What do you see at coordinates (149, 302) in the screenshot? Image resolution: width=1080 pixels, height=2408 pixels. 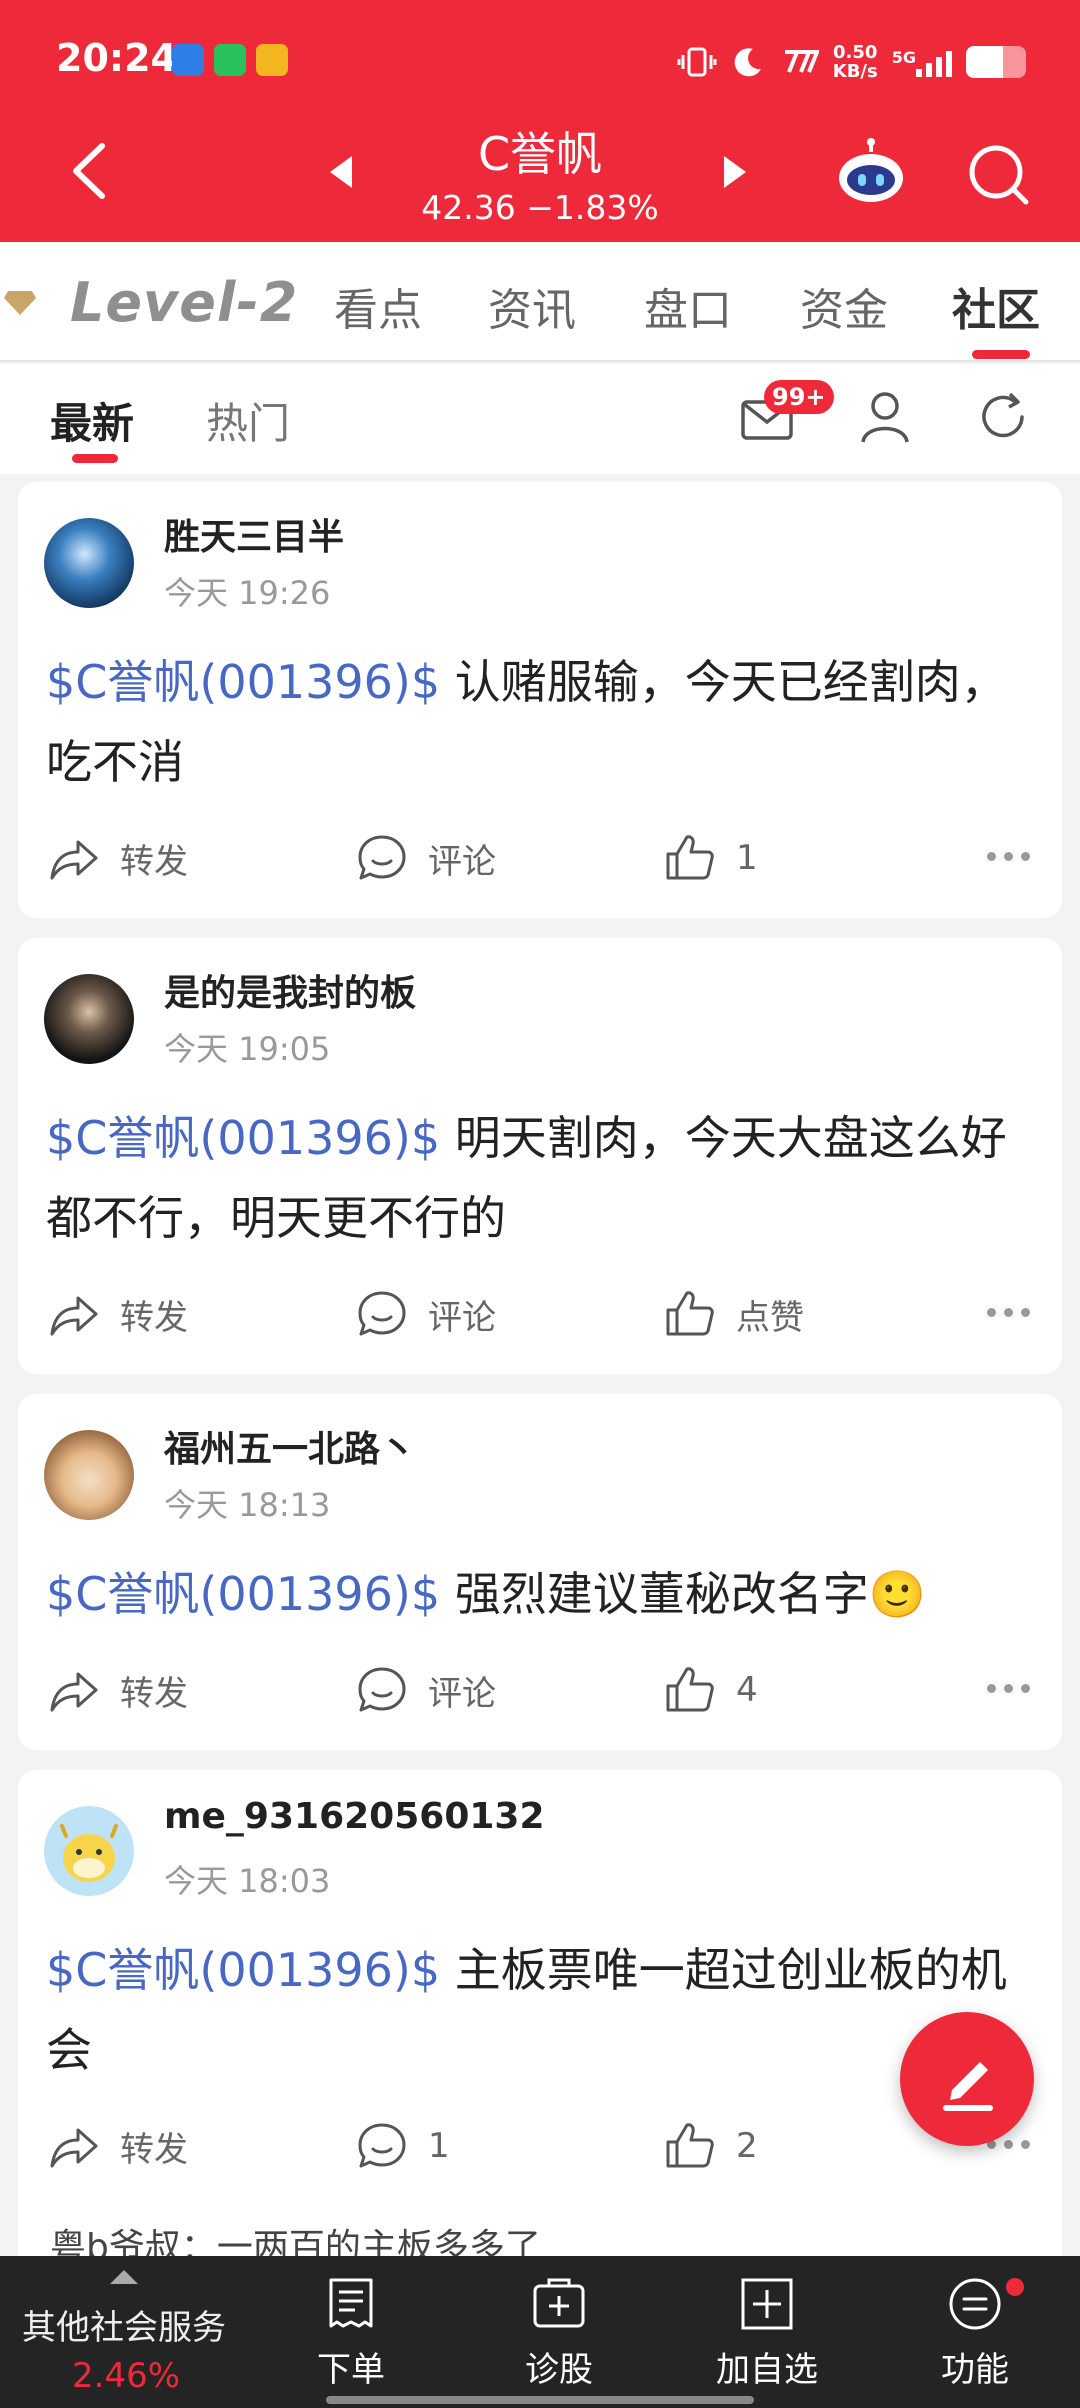 I see `level2-tab: Level-2` at bounding box center [149, 302].